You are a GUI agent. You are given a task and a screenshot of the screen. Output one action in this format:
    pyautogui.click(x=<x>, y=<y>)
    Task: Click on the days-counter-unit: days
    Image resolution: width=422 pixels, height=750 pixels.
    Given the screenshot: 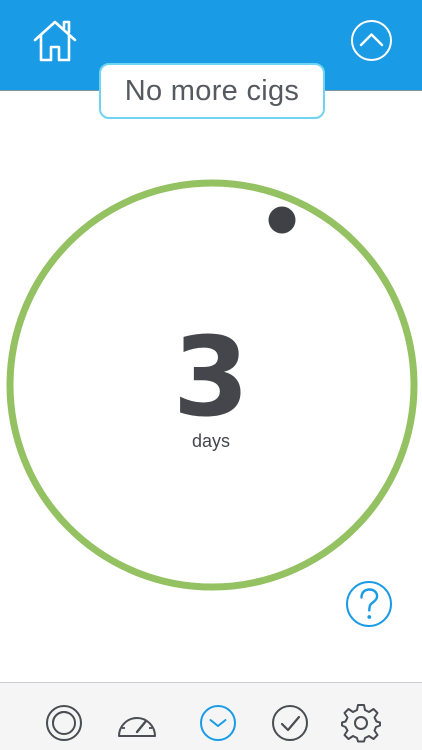 What is the action you would take?
    pyautogui.click(x=211, y=441)
    